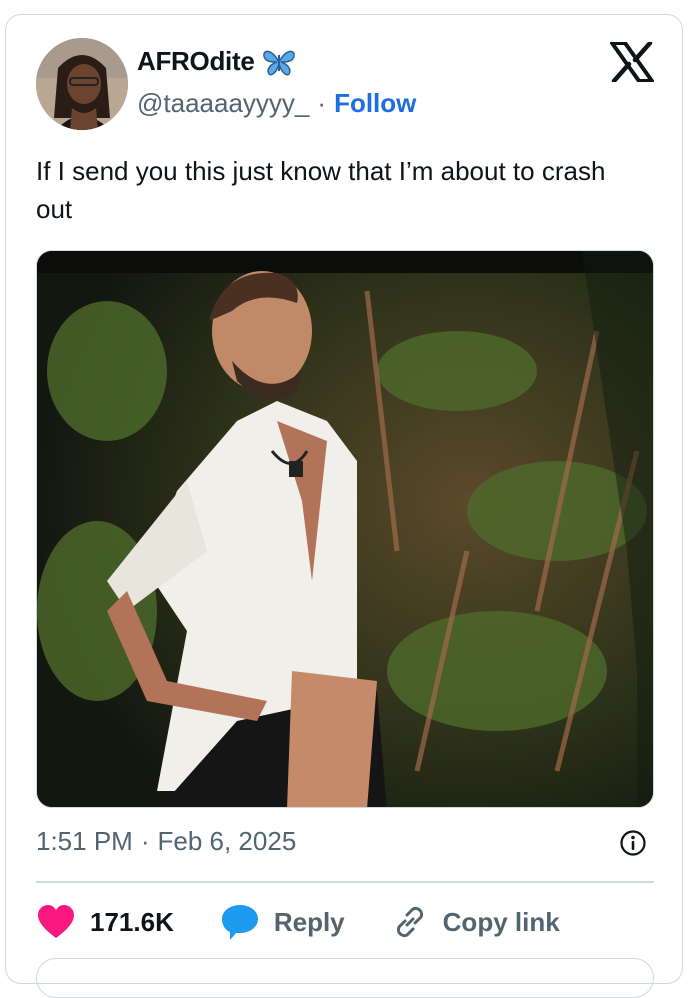  I want to click on action-bar: 171.6K Reply Copy link, so click(321, 922).